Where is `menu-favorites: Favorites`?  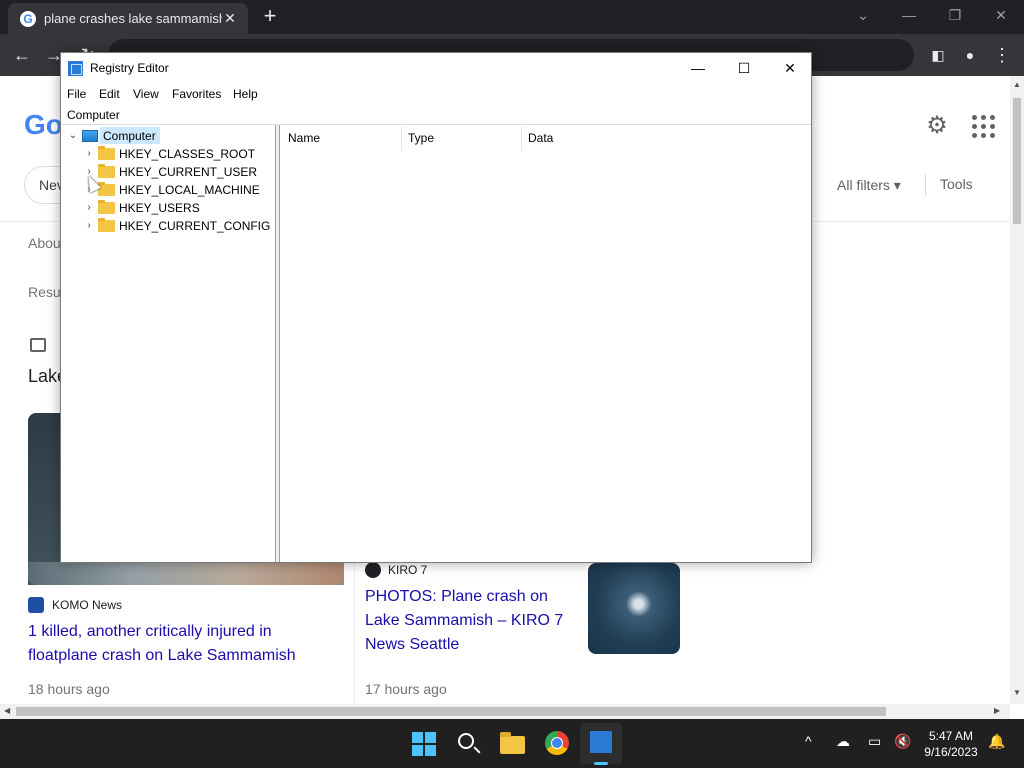
menu-favorites: Favorites is located at coordinates (196, 94).